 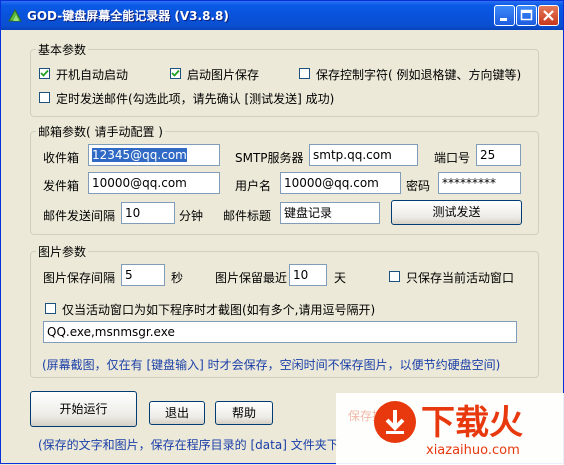 What do you see at coordinates (340, 183) in the screenshot?
I see `username-input: 10000@qq.com` at bounding box center [340, 183].